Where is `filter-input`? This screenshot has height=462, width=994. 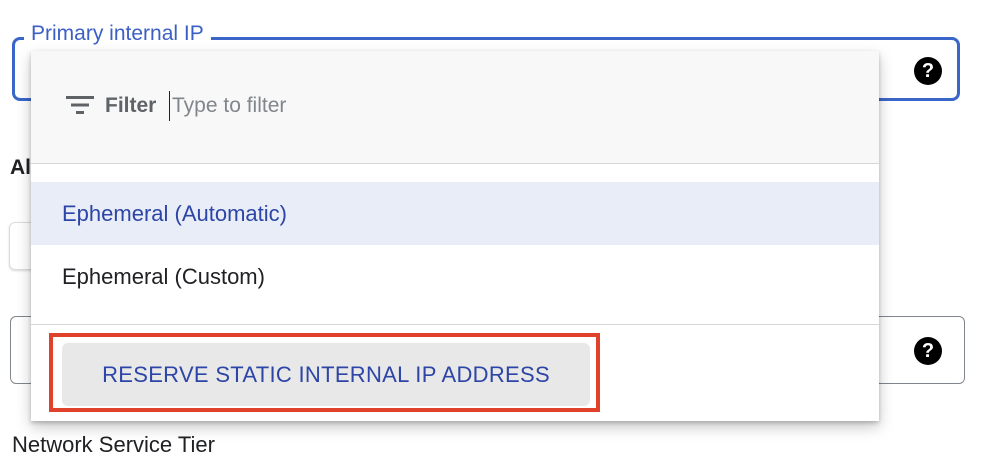
filter-input is located at coordinates (370, 106).